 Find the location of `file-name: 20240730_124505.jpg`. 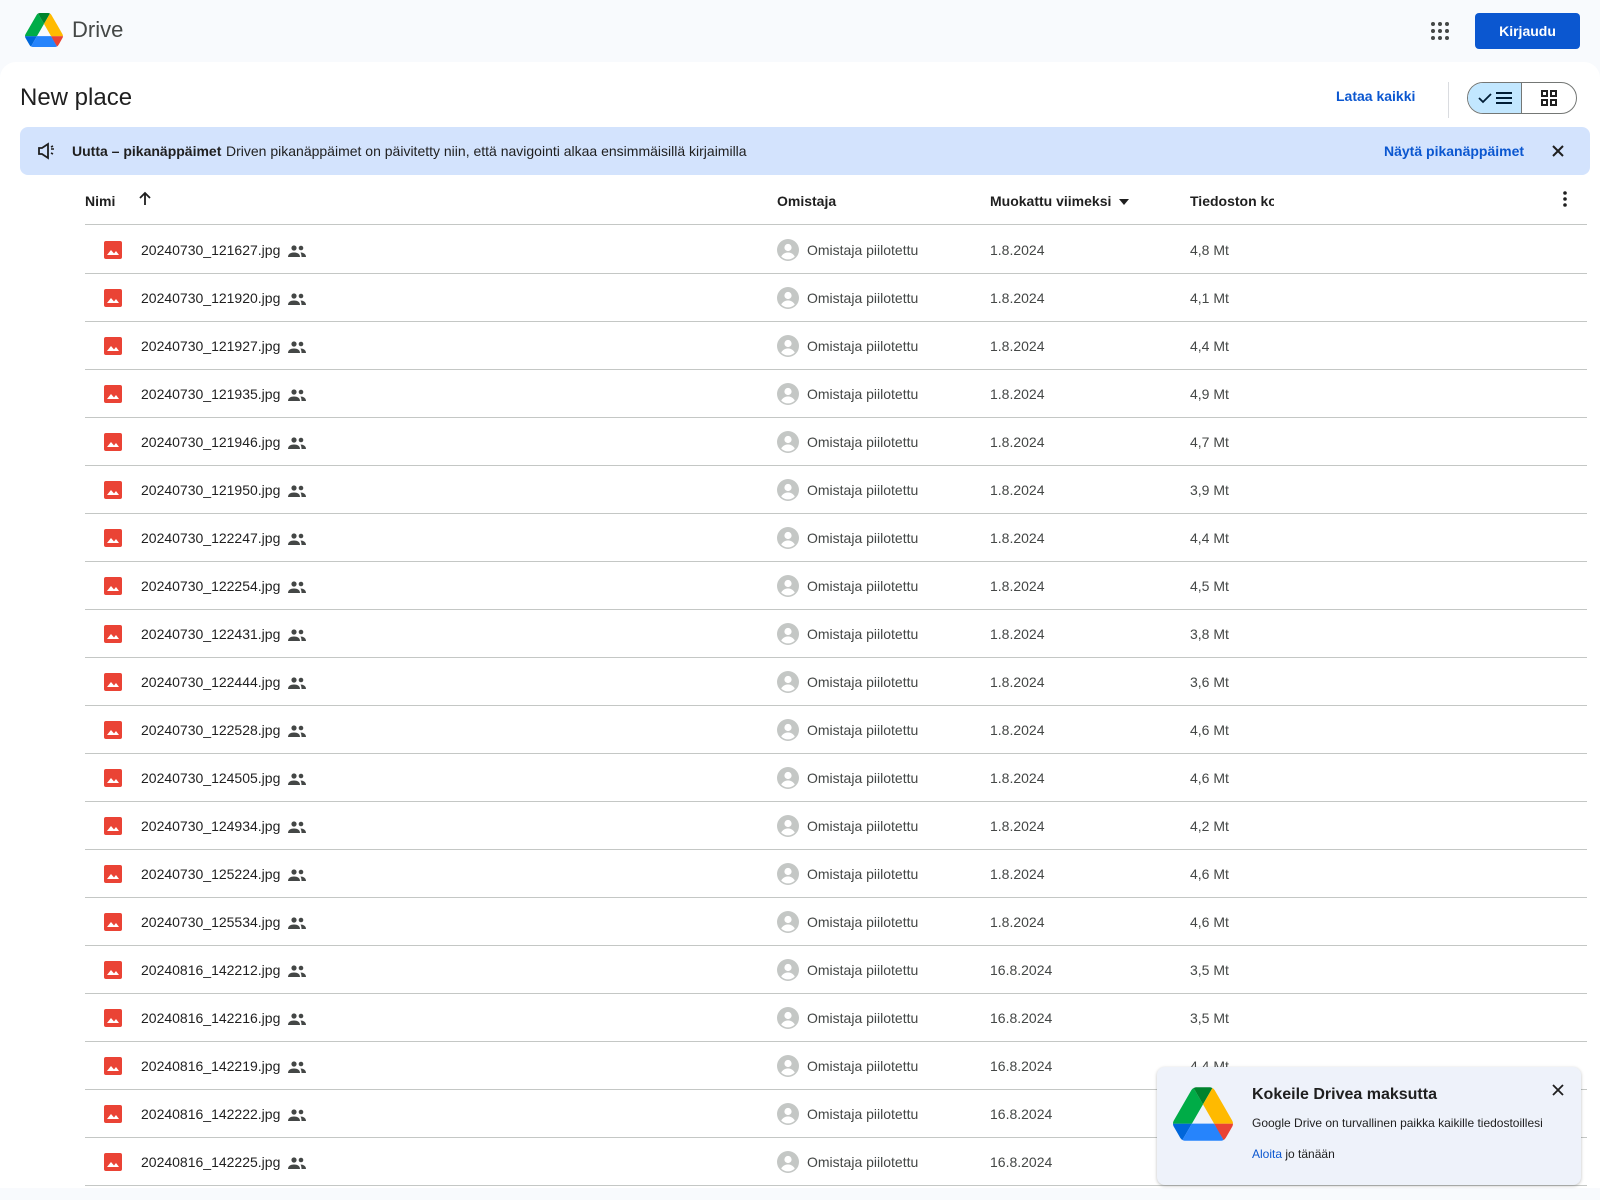

file-name: 20240730_124505.jpg is located at coordinates (224, 778).